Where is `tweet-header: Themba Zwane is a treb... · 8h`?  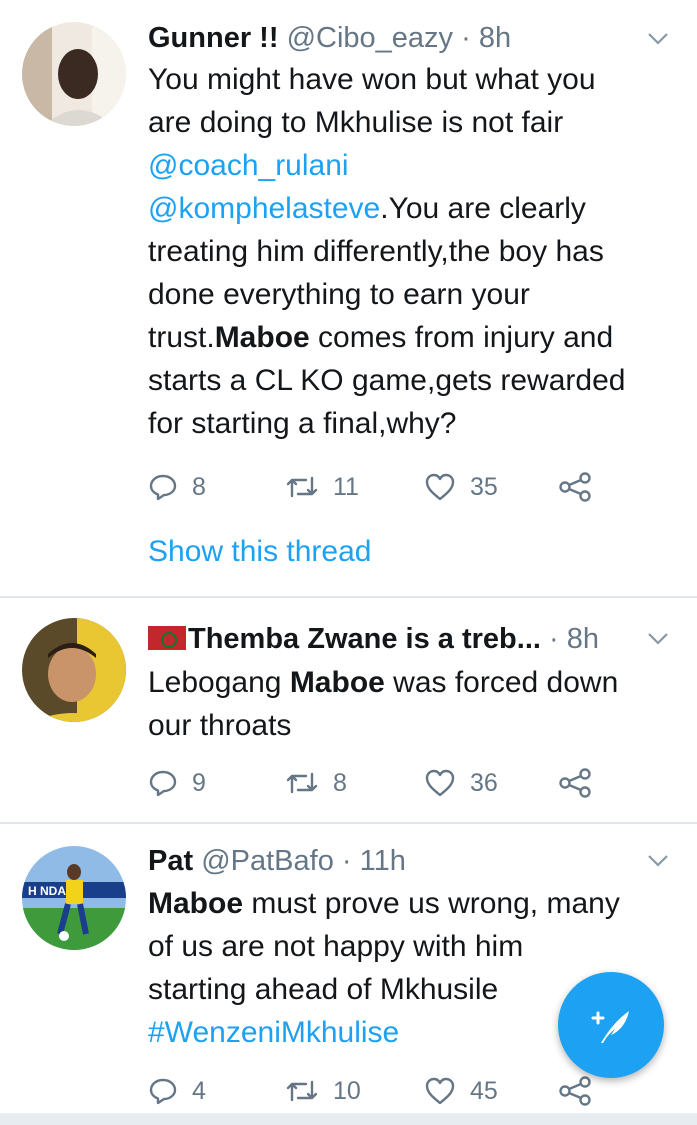 tweet-header: Themba Zwane is a treb... · 8h is located at coordinates (392, 639).